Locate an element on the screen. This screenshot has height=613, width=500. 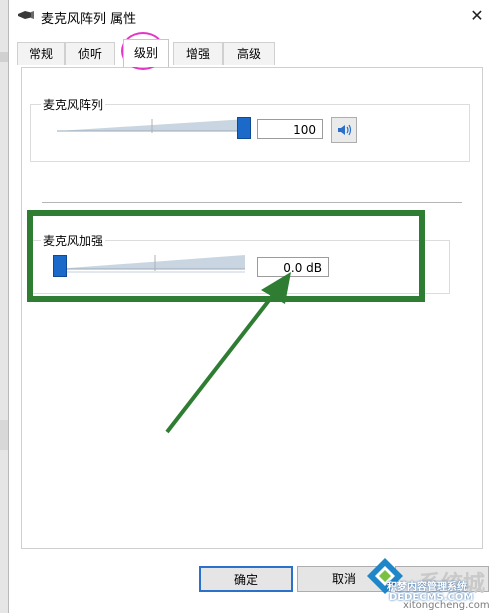
close-button: ✕ is located at coordinates (477, 16).